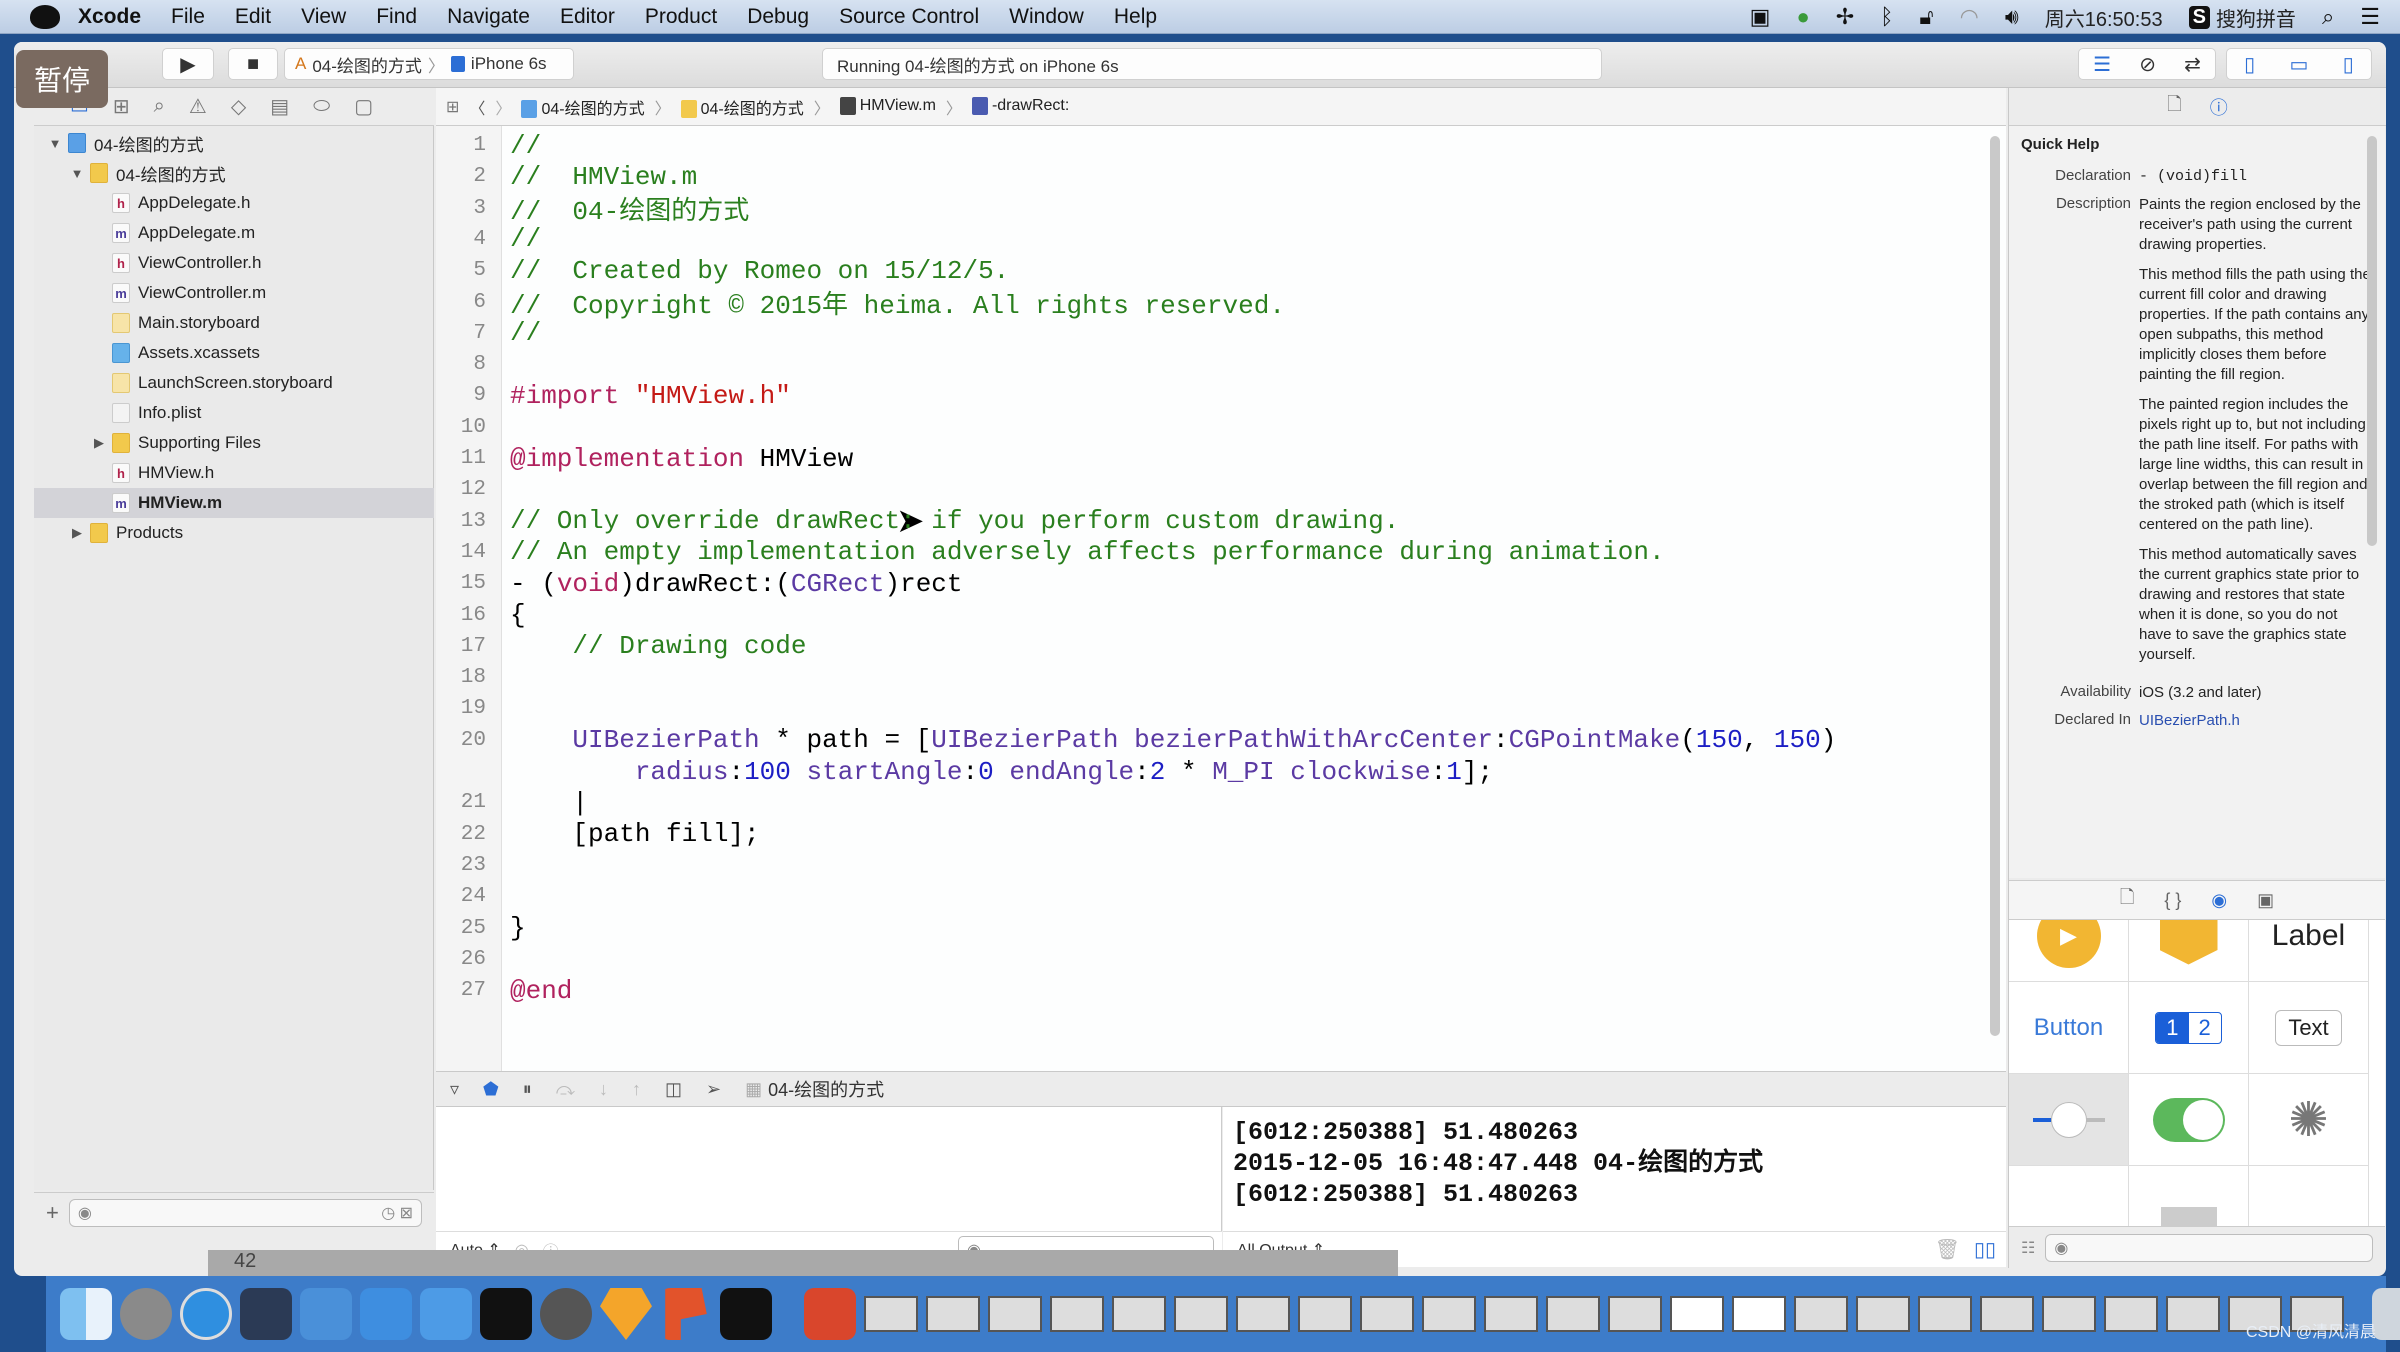 The image size is (2400, 1352). What do you see at coordinates (266, 1314) in the screenshot?
I see `mouse-app-icon` at bounding box center [266, 1314].